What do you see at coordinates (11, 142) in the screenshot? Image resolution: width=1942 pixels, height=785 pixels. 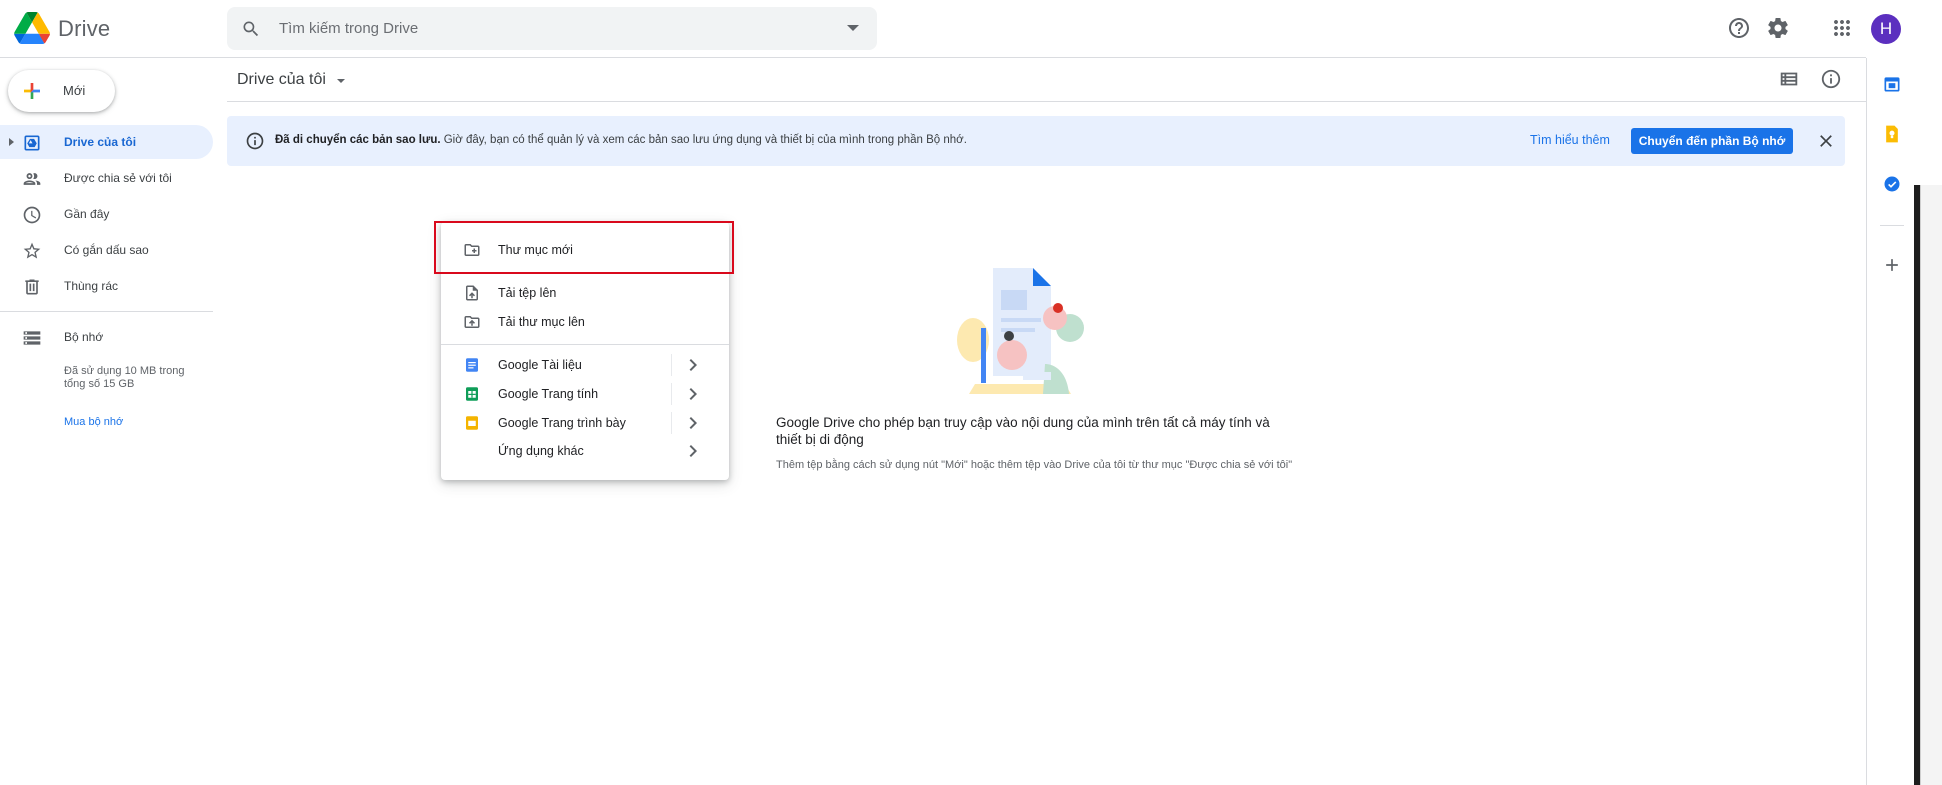 I see `expand-triangle-icon` at bounding box center [11, 142].